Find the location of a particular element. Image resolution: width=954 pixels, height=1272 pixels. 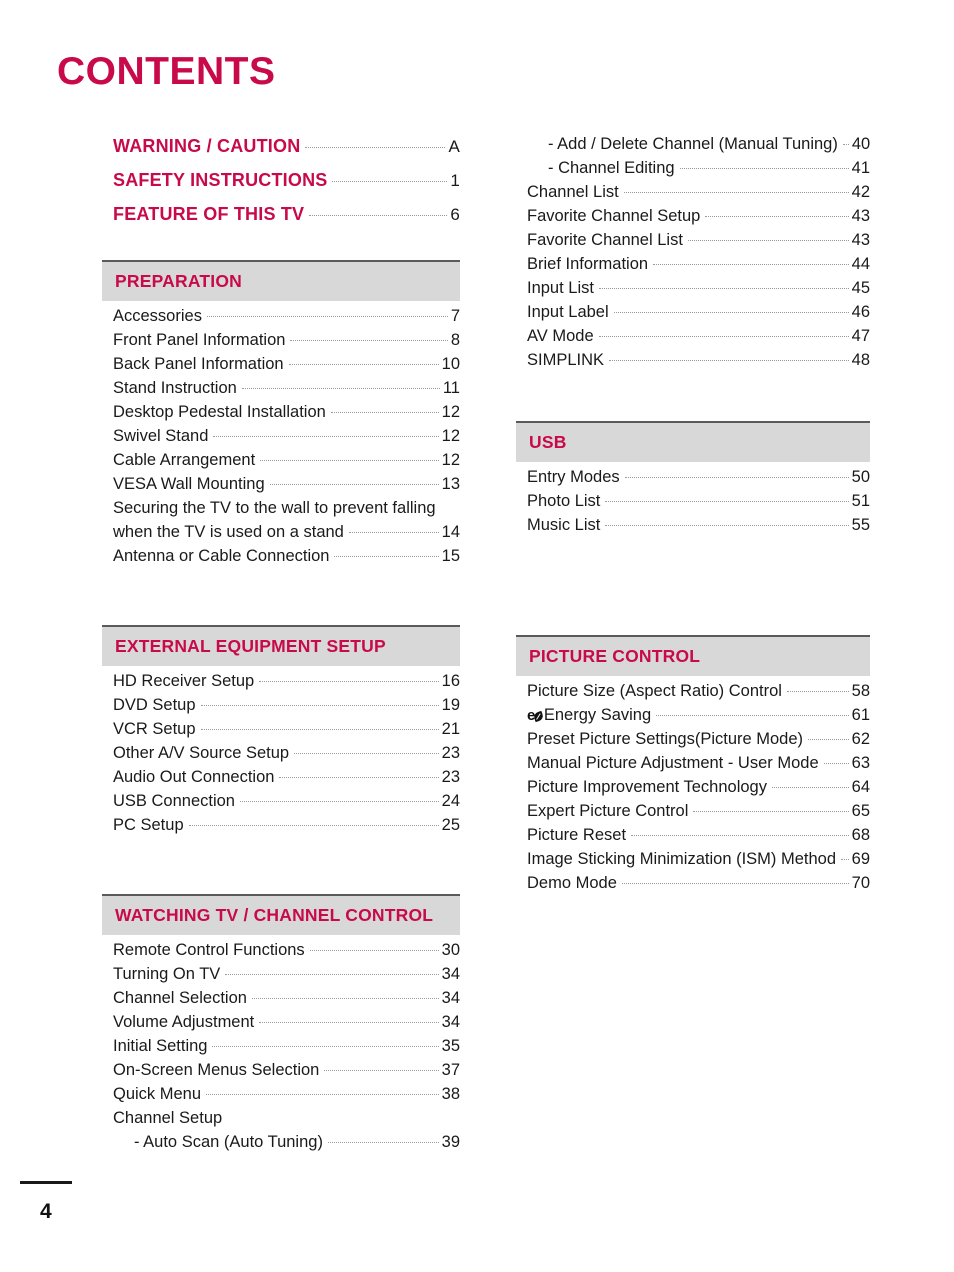

toc-entry: Favorite Channel List 43 is located at coordinates (698, 244).